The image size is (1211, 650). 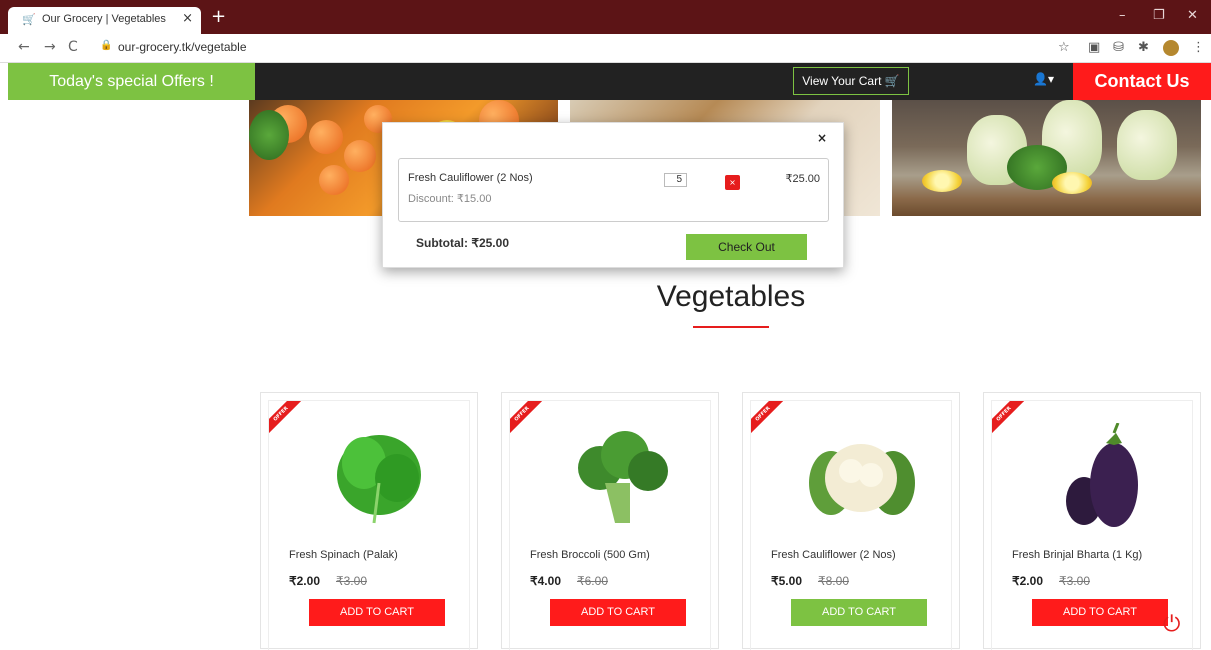 What do you see at coordinates (592, 581) in the screenshot?
I see `product-old-price: ₹6.00` at bounding box center [592, 581].